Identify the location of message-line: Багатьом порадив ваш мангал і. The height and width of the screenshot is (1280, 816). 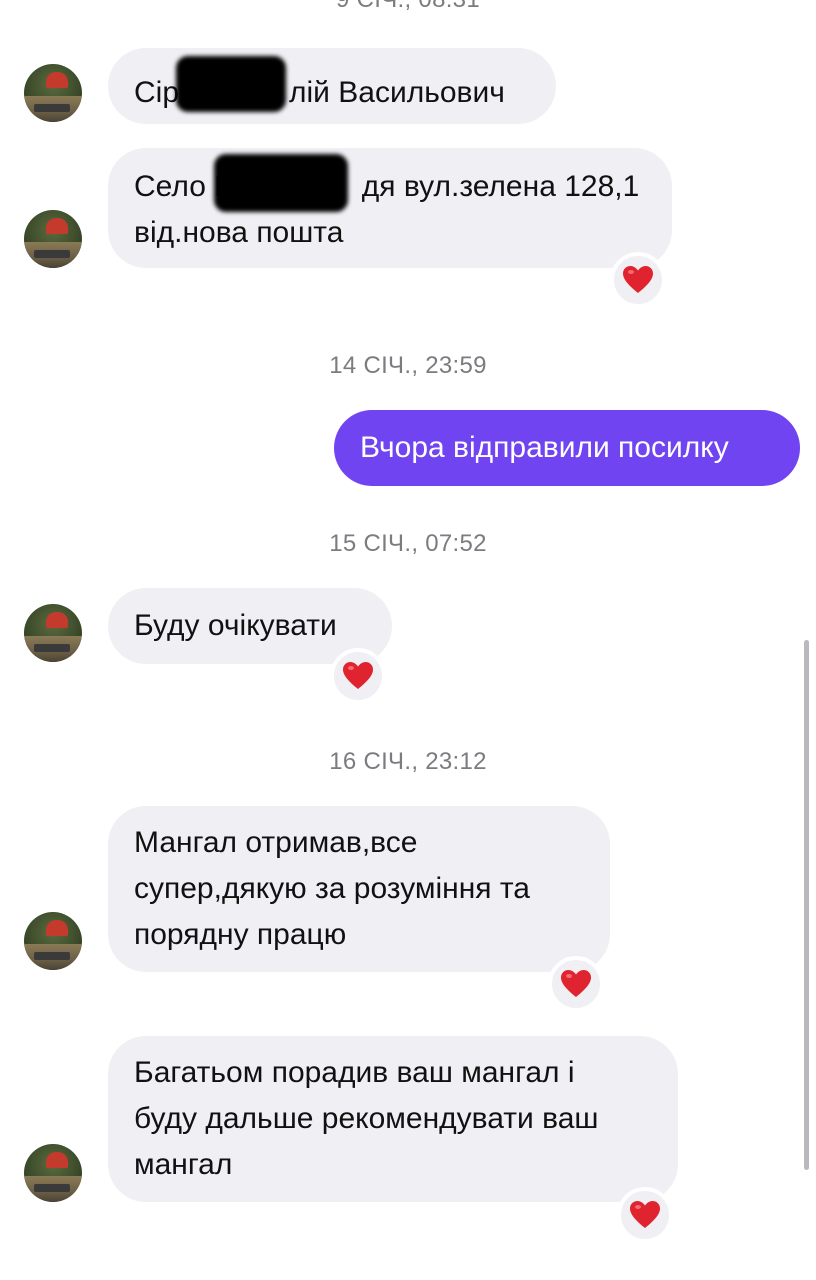
(354, 1072).